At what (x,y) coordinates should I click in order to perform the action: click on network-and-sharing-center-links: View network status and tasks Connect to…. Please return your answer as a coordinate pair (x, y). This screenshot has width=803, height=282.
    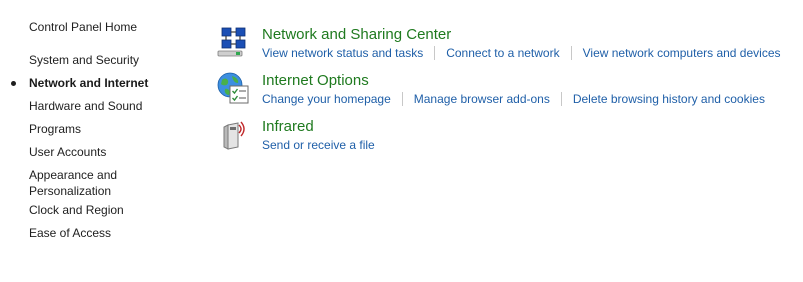
    Looking at the image, I should click on (521, 53).